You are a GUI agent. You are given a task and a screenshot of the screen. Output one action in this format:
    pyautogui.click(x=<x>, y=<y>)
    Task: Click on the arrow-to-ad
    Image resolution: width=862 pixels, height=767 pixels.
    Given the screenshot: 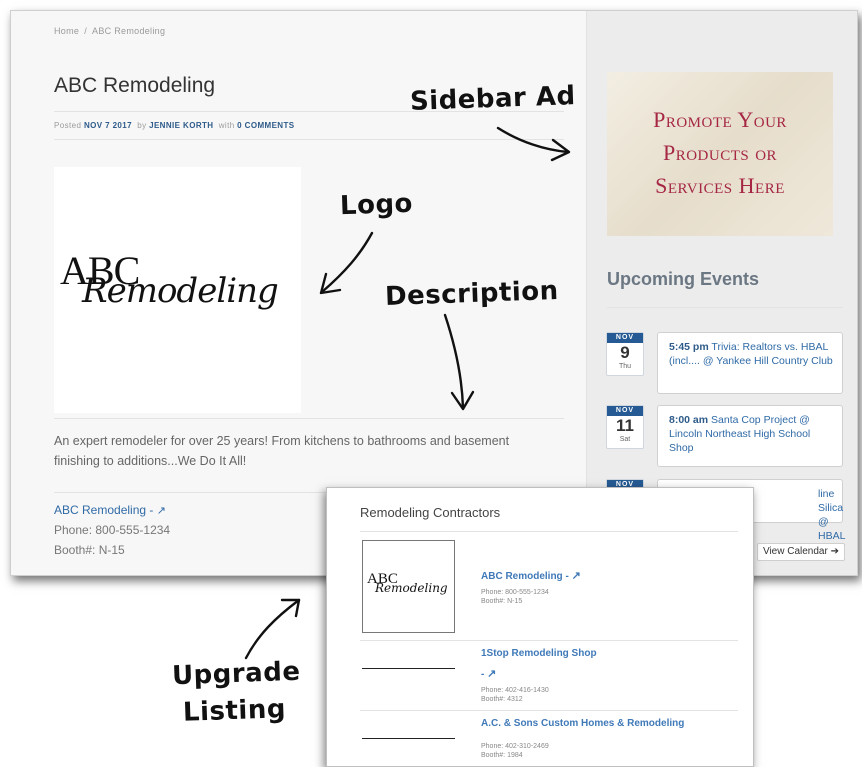 What is the action you would take?
    pyautogui.click(x=533, y=140)
    